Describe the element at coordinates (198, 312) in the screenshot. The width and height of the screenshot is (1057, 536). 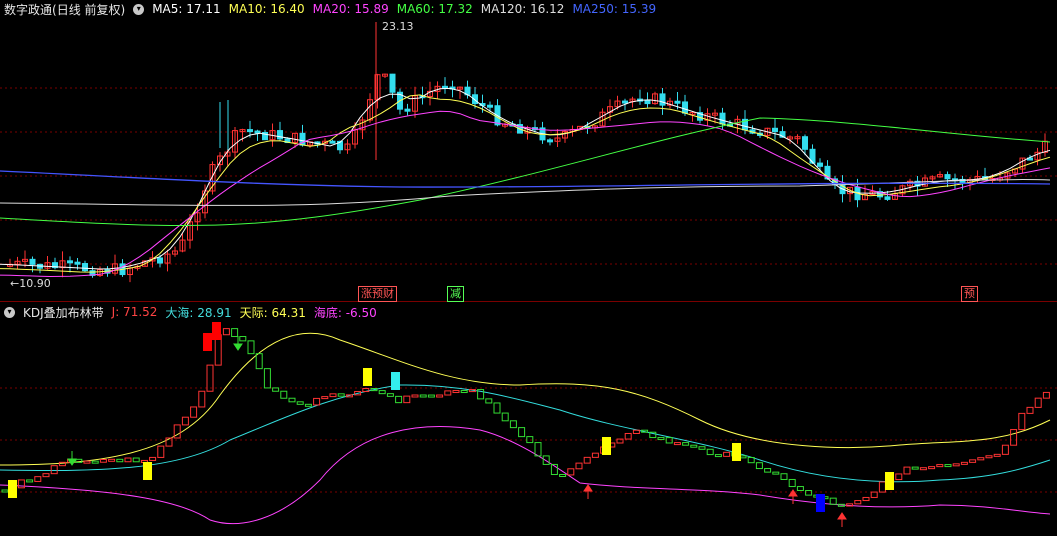
I see `dahai-label: 大海: 28.91` at that location.